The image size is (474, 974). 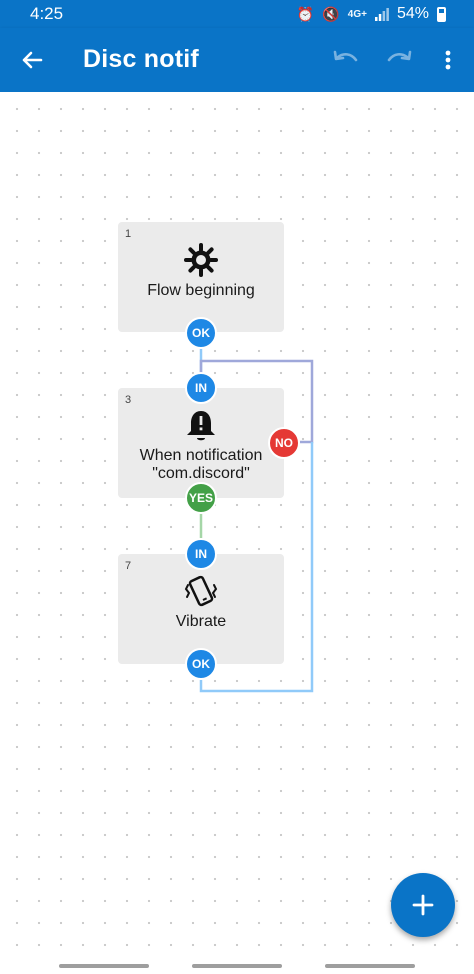 I want to click on nav-home-button, so click(x=237, y=966).